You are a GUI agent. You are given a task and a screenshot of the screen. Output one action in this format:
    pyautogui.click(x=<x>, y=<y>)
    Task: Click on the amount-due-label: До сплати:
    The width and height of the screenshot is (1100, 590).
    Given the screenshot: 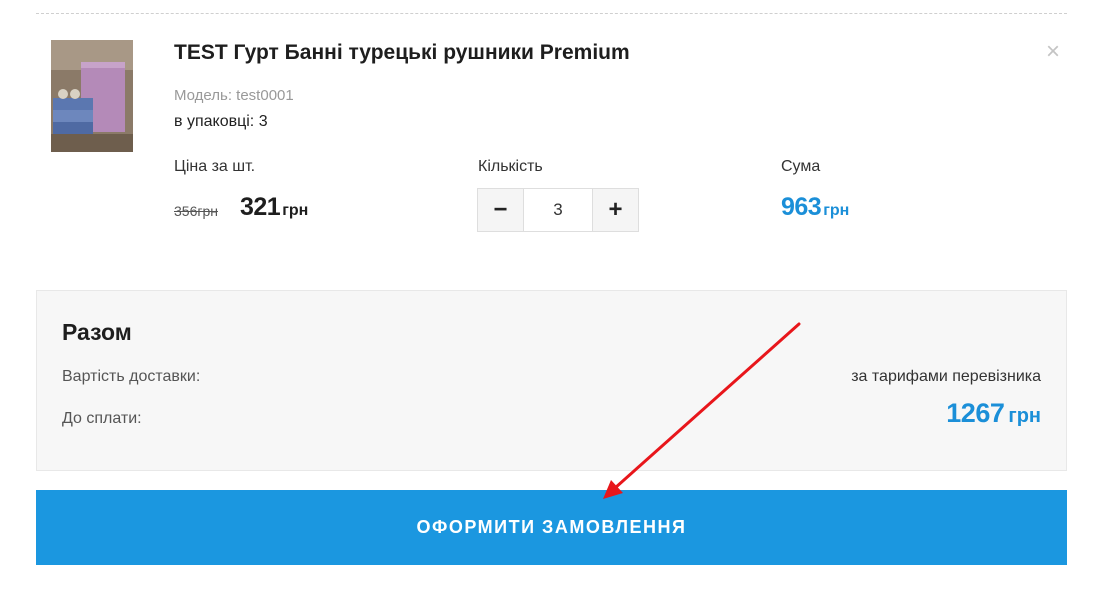 What is the action you would take?
    pyautogui.click(x=102, y=418)
    